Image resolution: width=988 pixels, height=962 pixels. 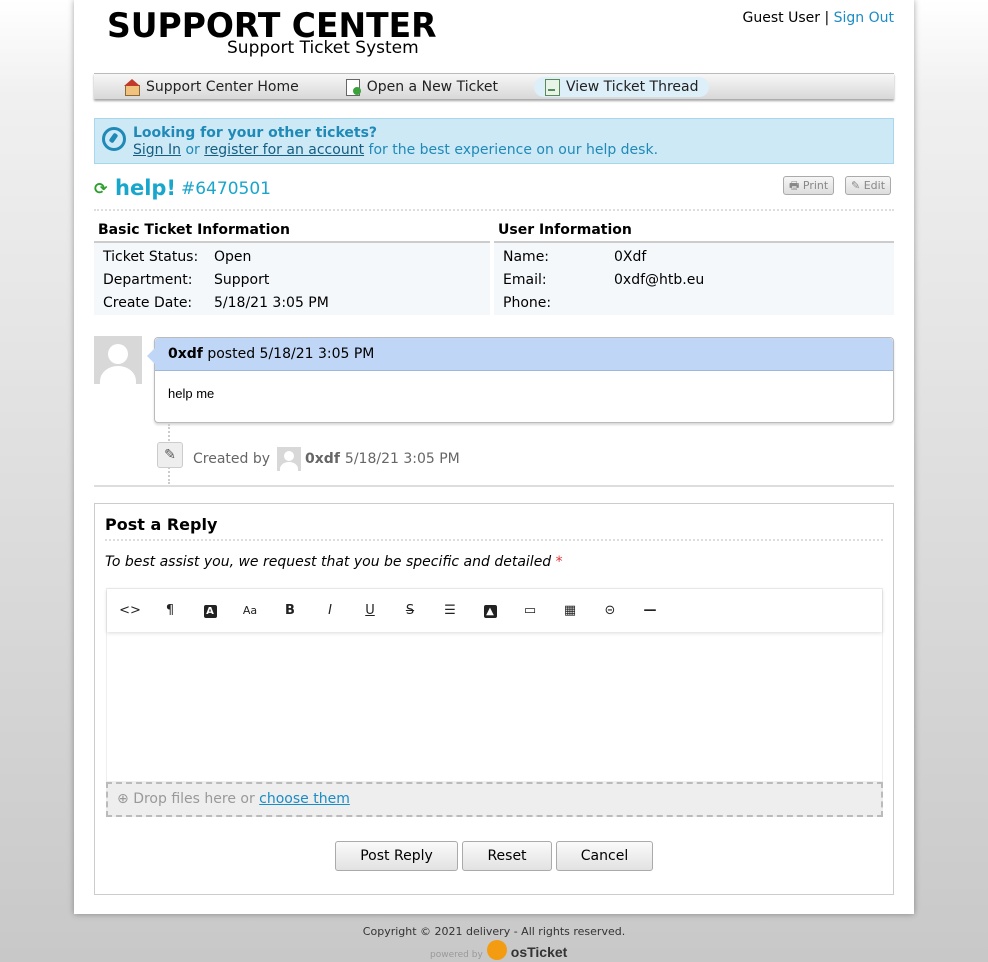 What do you see at coordinates (630, 256) in the screenshot?
I see `info-value: 0Xdf` at bounding box center [630, 256].